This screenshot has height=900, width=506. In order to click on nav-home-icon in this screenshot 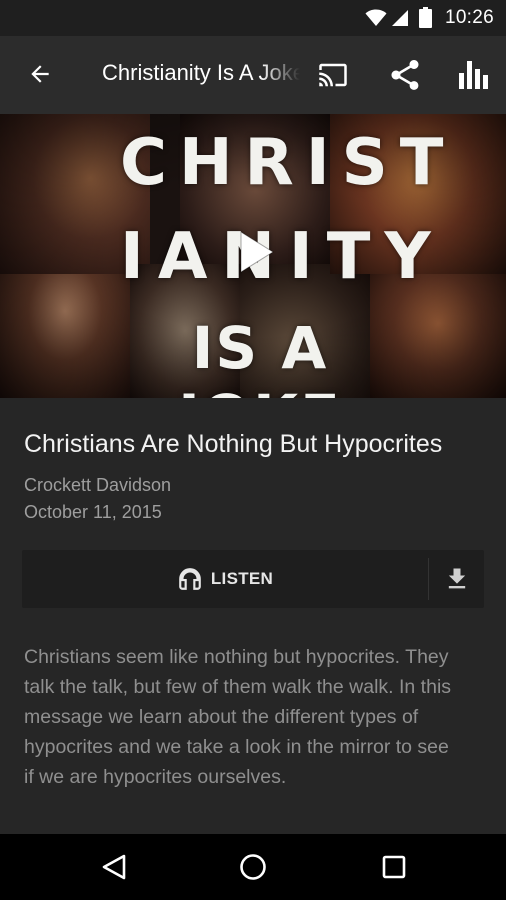, I will do `click(253, 867)`.